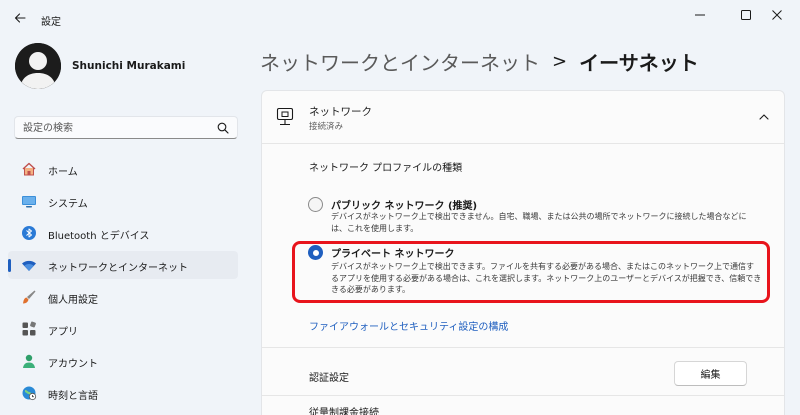 This screenshot has height=415, width=800. Describe the element at coordinates (285, 116) in the screenshot. I see `ethernet-icon` at that location.